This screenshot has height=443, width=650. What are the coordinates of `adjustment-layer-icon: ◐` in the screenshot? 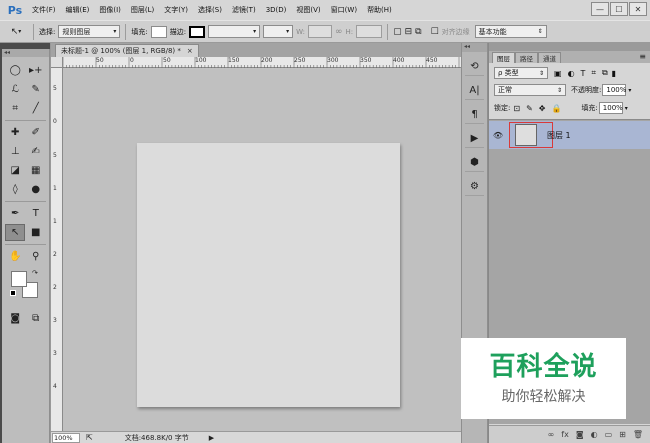 It's located at (594, 434).